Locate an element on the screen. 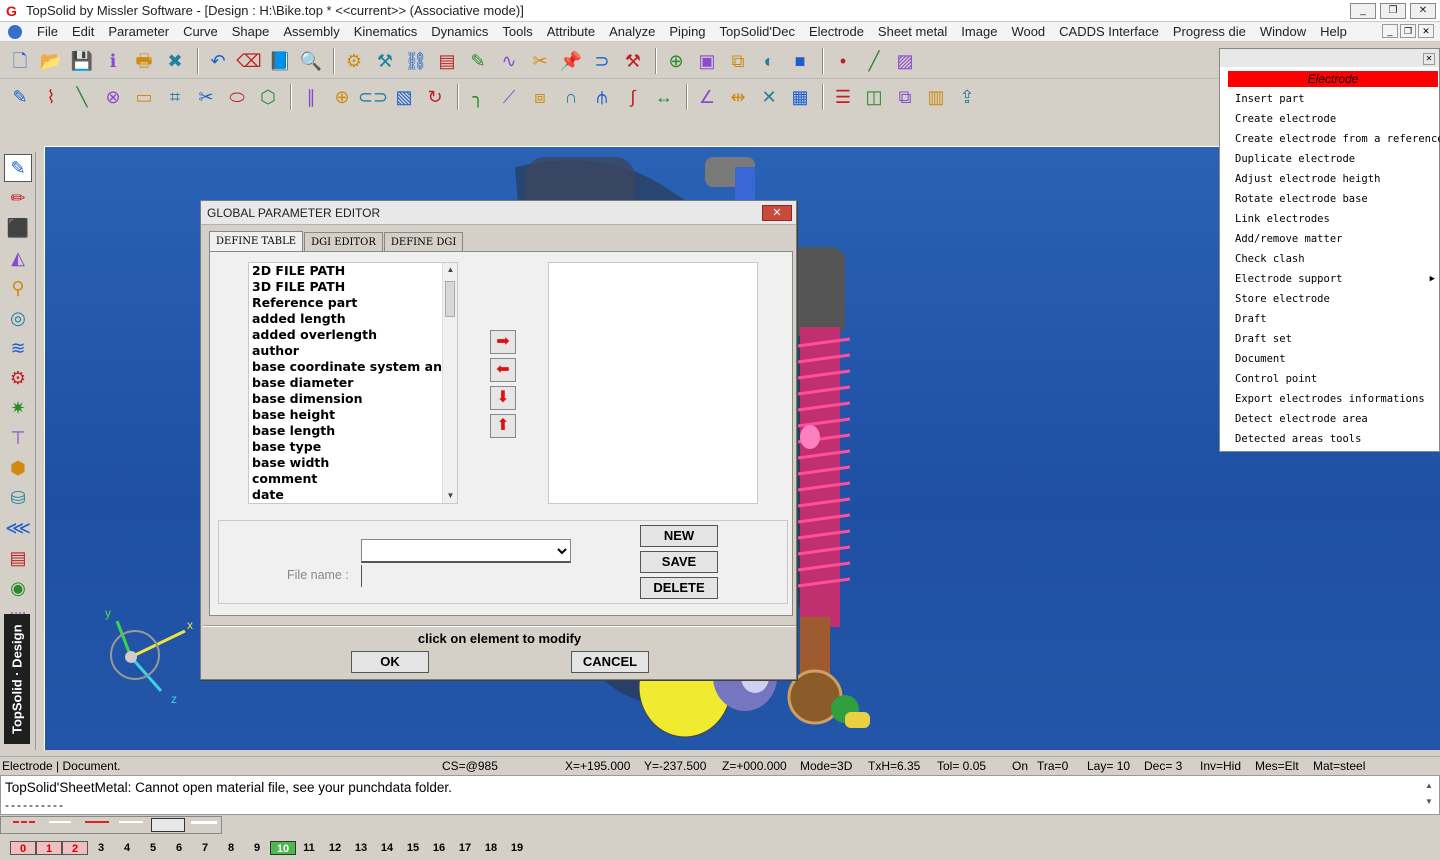 The width and height of the screenshot is (1440, 860). cancel-button: CANCEL is located at coordinates (610, 662).